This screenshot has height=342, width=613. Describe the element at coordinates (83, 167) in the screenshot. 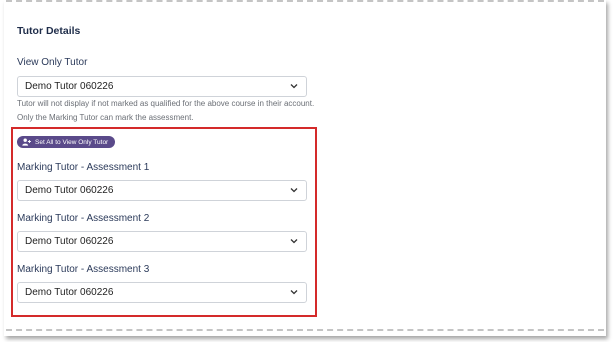

I see `marking-tutor-1-label: Marking Tutor - Assessment 1` at that location.